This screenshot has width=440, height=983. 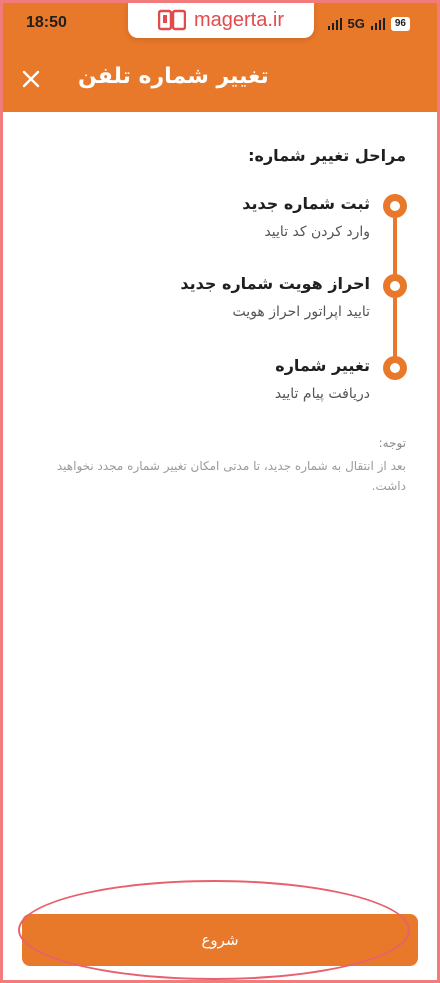 What do you see at coordinates (327, 155) in the screenshot?
I see `steps-heading: مراحل تغییر شماره:` at bounding box center [327, 155].